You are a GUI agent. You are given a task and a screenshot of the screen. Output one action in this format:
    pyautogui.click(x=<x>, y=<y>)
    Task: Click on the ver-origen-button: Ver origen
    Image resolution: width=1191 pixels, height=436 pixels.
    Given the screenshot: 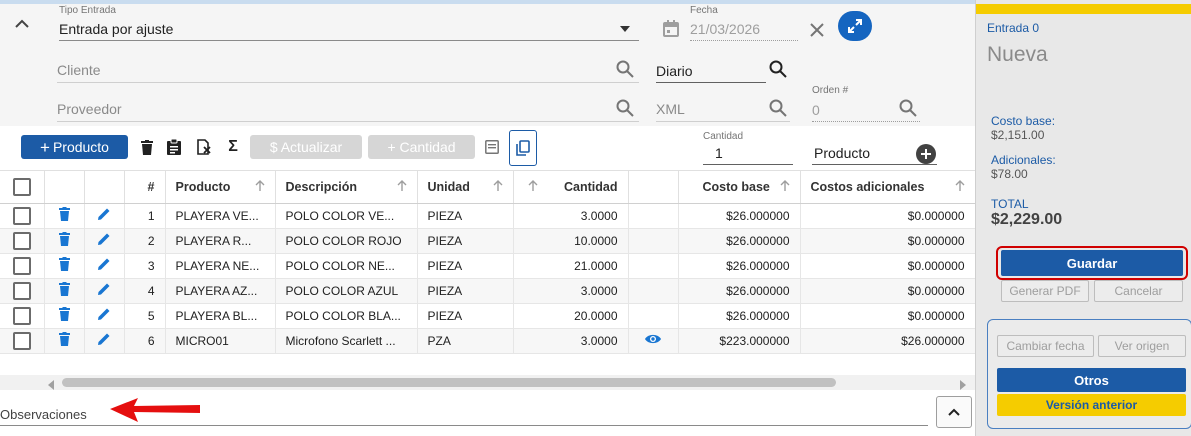 What is the action you would take?
    pyautogui.click(x=1142, y=346)
    